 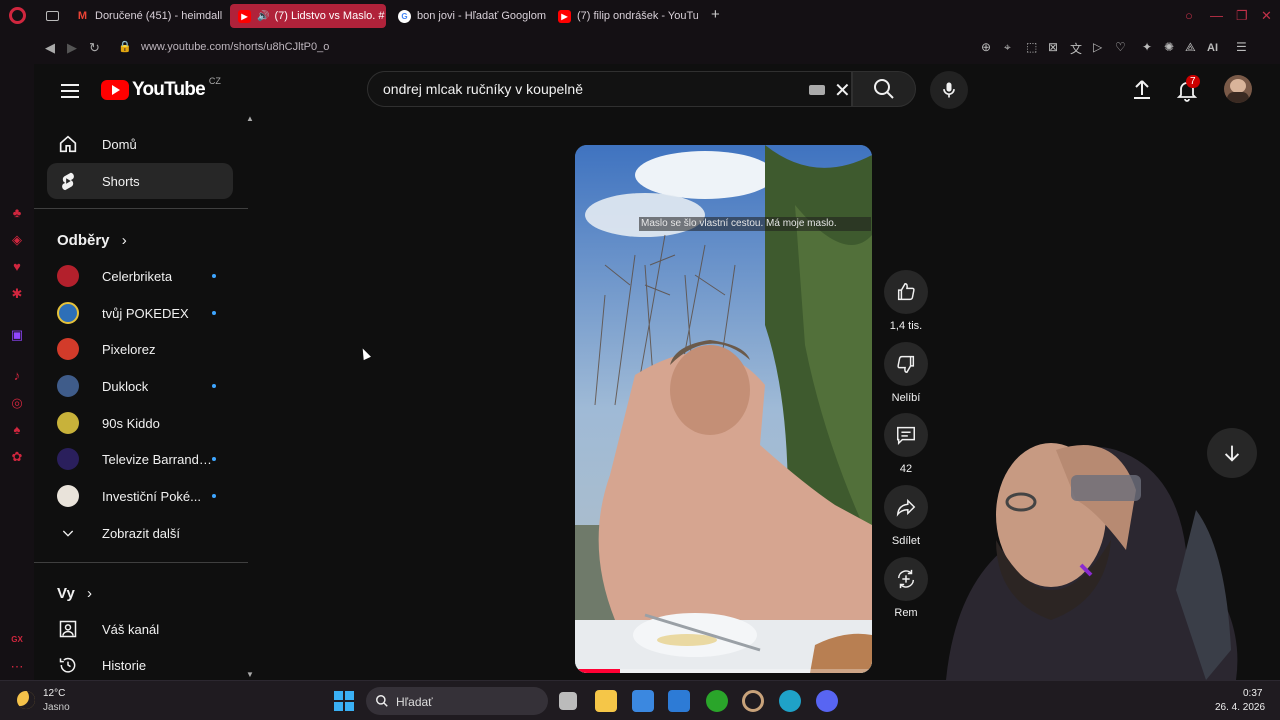 What do you see at coordinates (17, 640) in the screenshot?
I see `gx-icon: GX` at bounding box center [17, 640].